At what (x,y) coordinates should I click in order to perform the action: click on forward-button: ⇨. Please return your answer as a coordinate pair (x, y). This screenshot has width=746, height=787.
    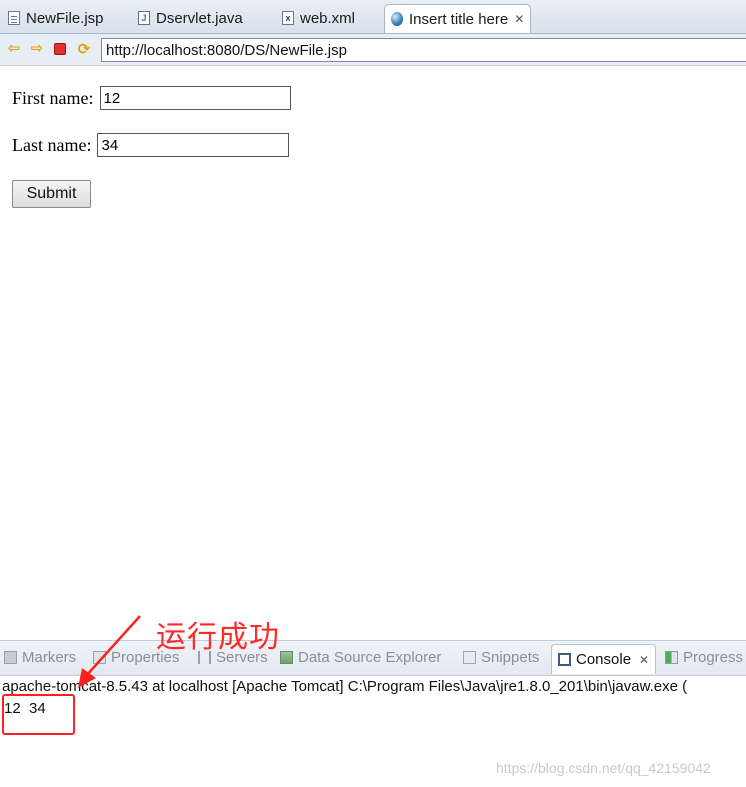
    Looking at the image, I should click on (37, 49).